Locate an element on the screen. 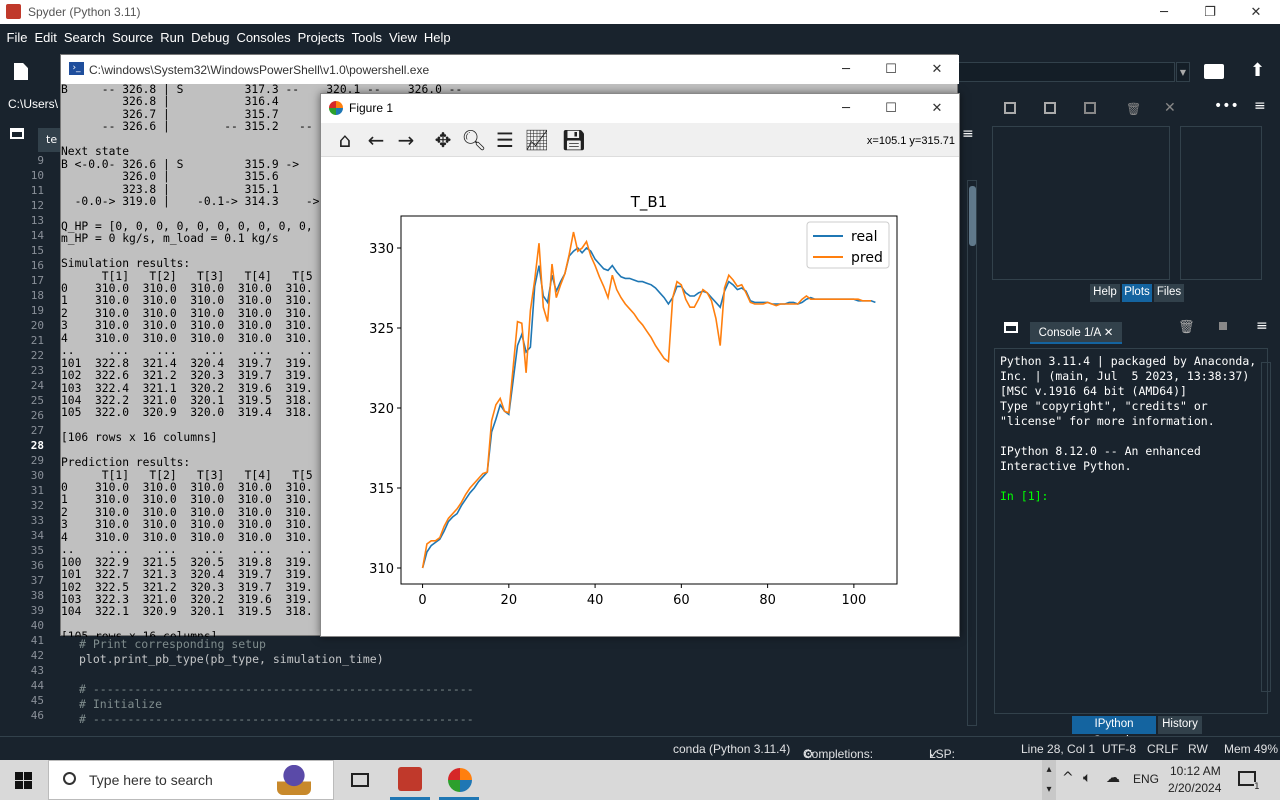  notification-count: 1 is located at coordinates (1257, 787).